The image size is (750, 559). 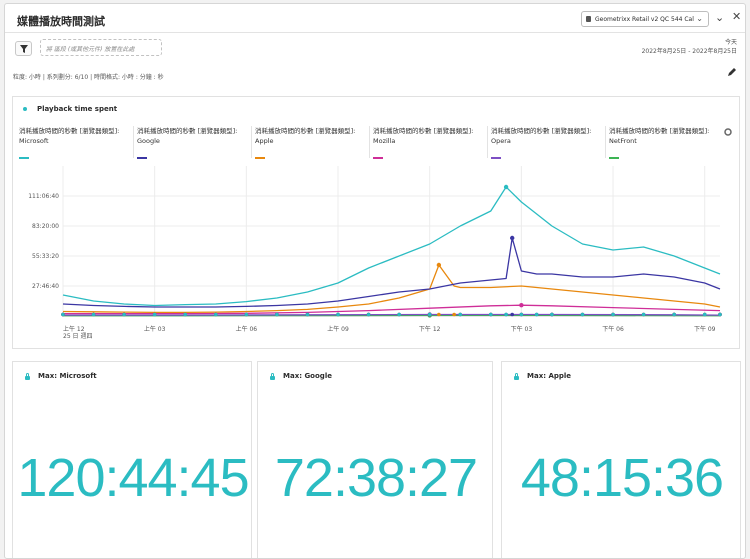 What do you see at coordinates (588, 19) in the screenshot?
I see `database-icon` at bounding box center [588, 19].